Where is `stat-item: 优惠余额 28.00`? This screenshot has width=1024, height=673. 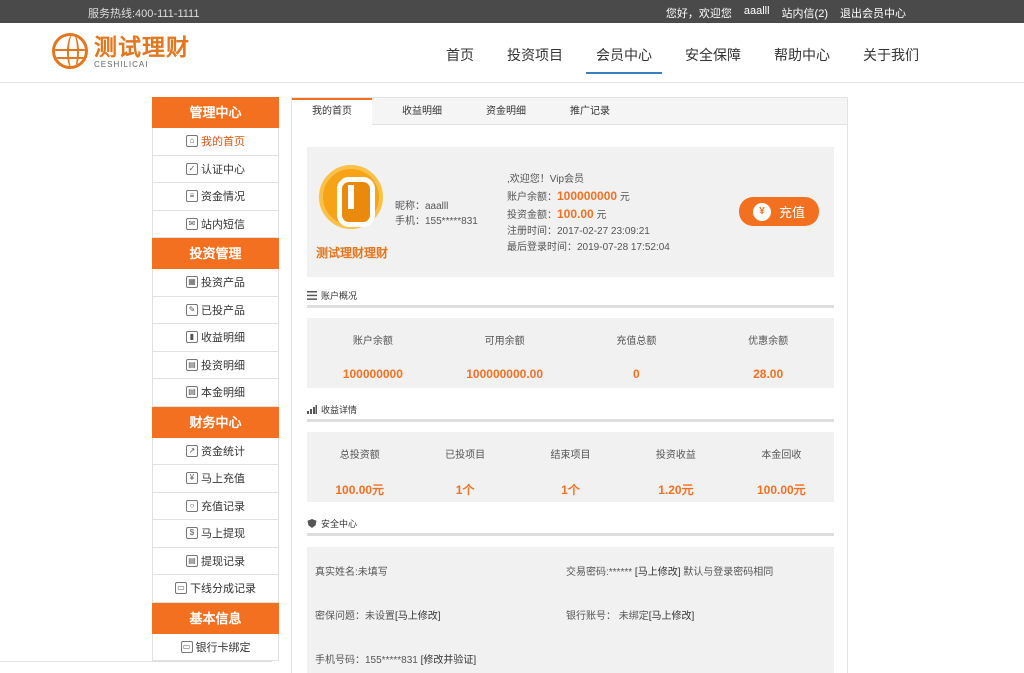
stat-item: 优惠余额 28.00 is located at coordinates (768, 353).